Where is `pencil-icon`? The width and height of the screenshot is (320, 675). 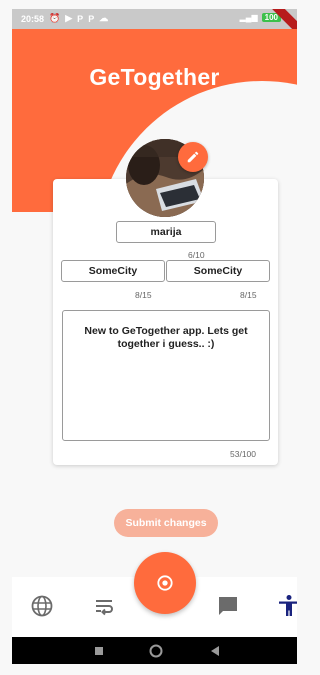 pencil-icon is located at coordinates (193, 157).